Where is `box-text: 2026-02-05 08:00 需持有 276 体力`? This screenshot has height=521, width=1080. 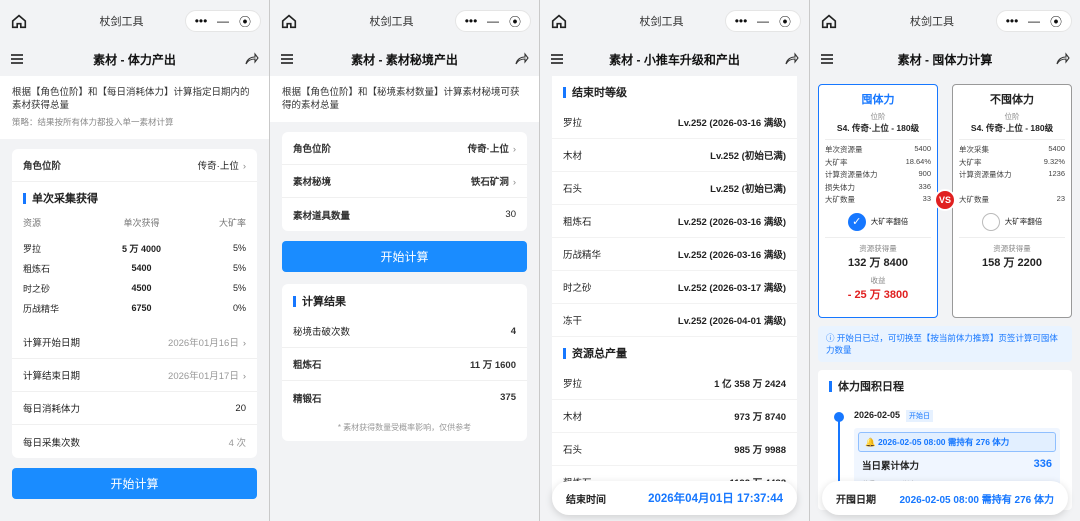 box-text: 2026-02-05 08:00 需持有 276 体力 is located at coordinates (943, 442).